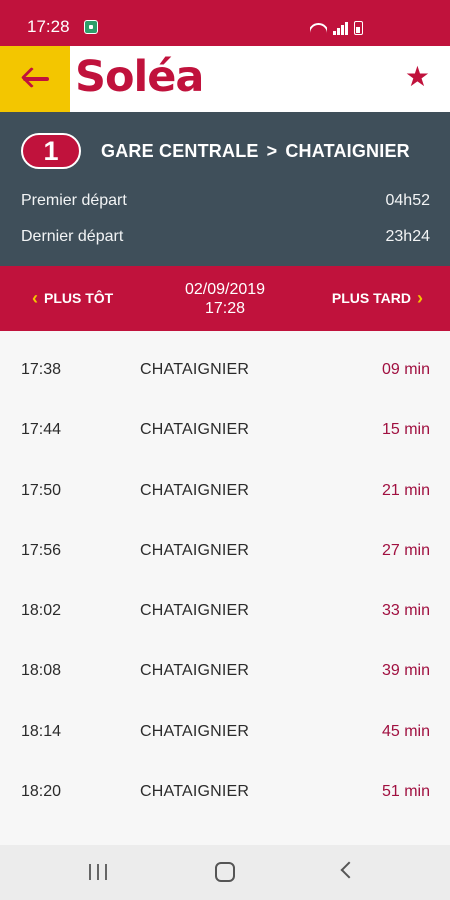 The width and height of the screenshot is (450, 900). What do you see at coordinates (41, 611) in the screenshot?
I see `departure-time: 18:02` at bounding box center [41, 611].